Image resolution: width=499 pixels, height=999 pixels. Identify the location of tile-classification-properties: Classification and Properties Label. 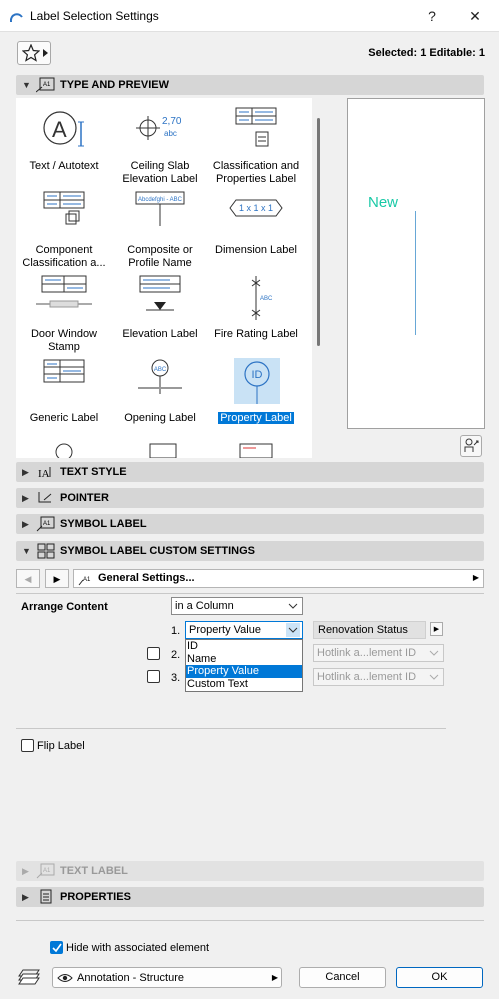
(256, 146).